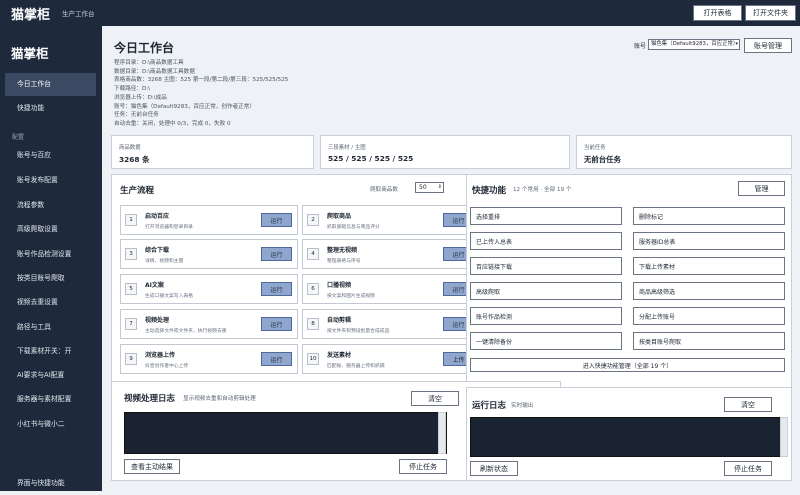 This screenshot has height=495, width=800. I want to click on sidebar-item-server: 服务器与素材配置, so click(50, 399).